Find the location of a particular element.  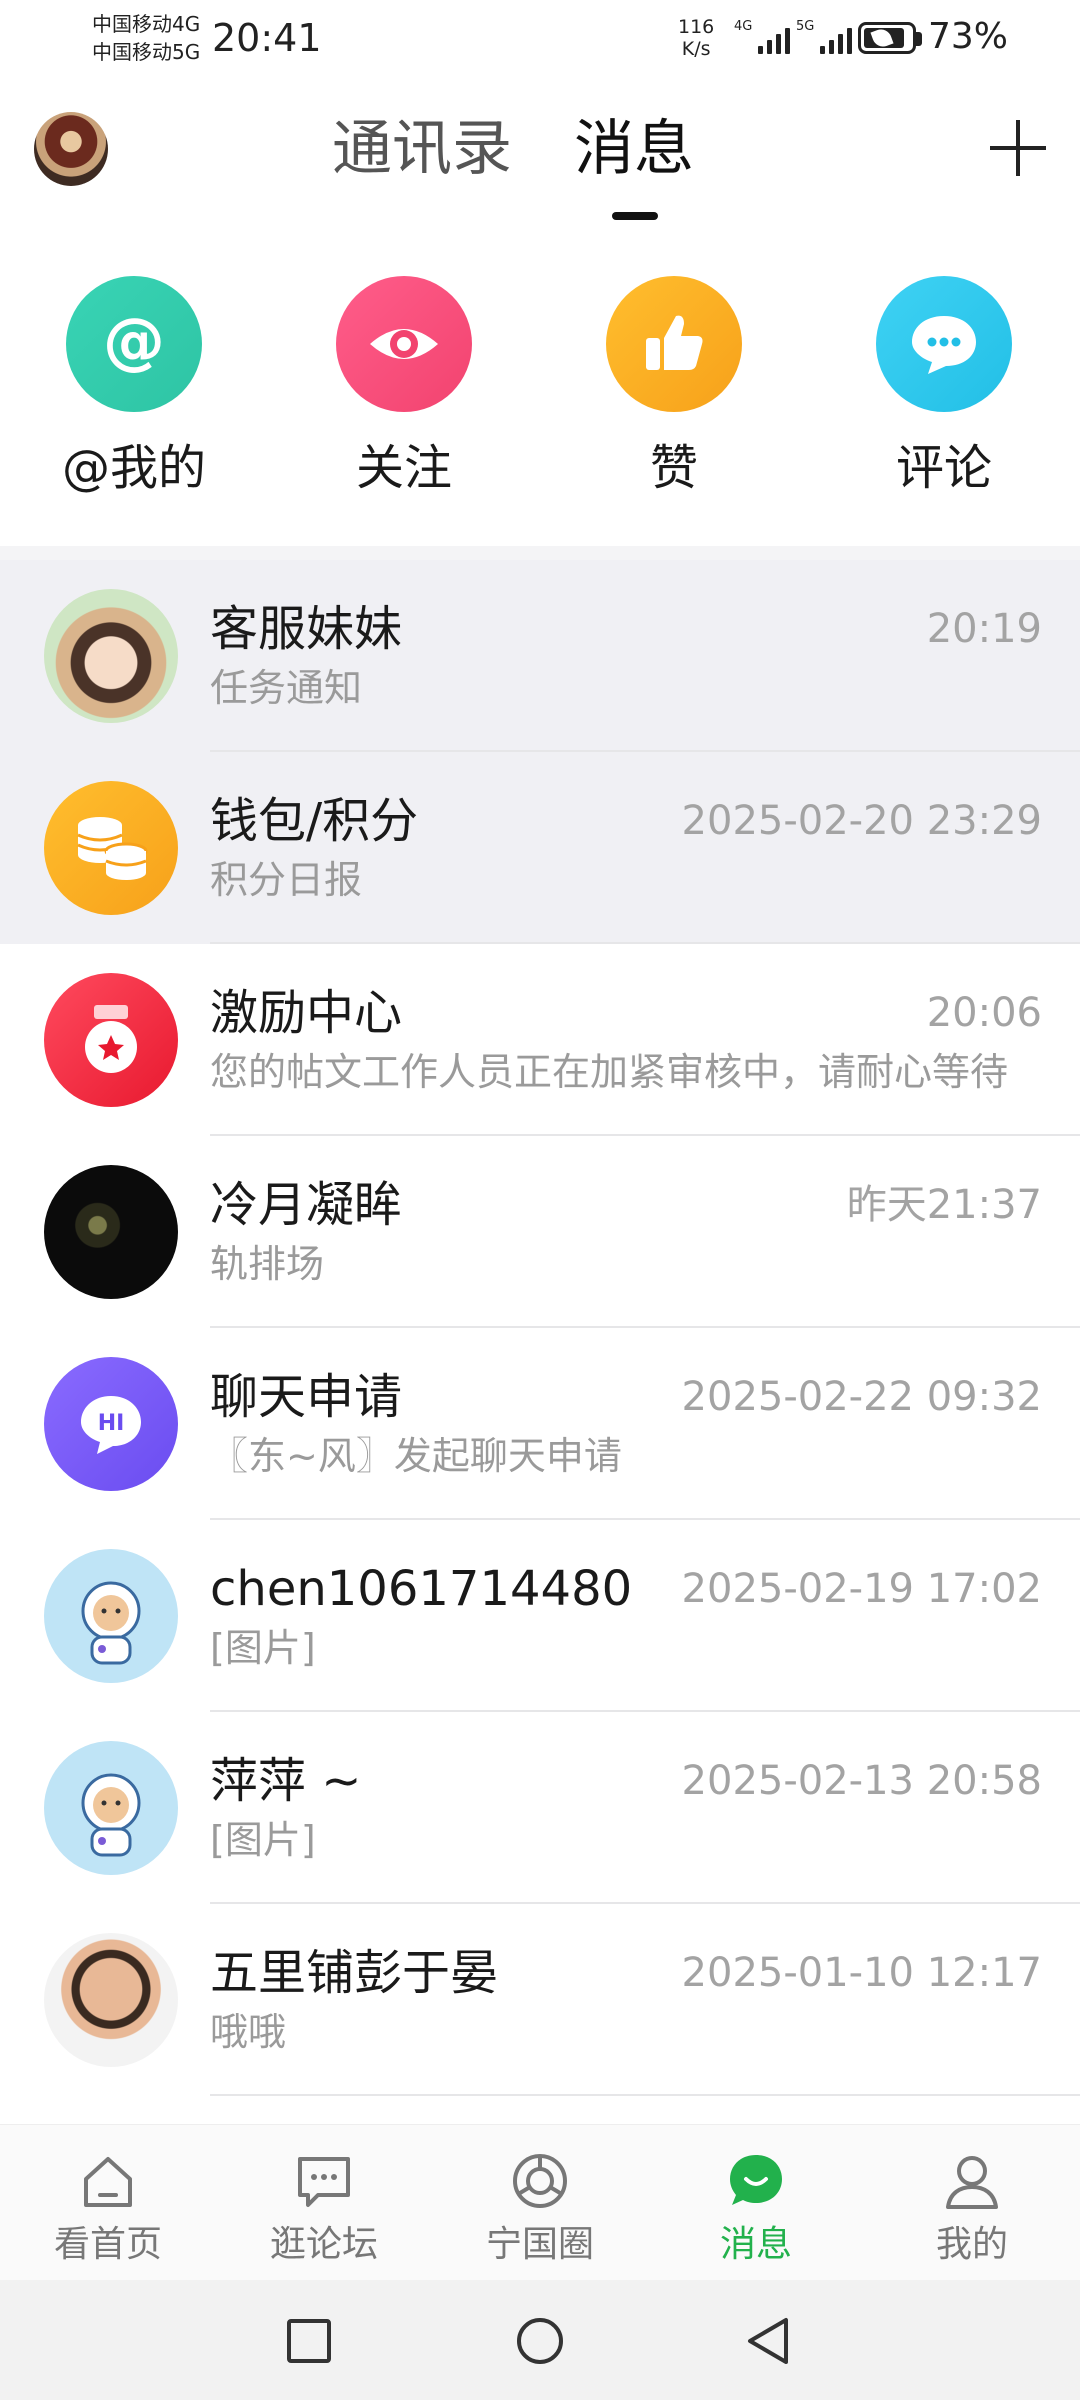

conversation-time: 2025-02-19 17:02 is located at coordinates (861, 1589).